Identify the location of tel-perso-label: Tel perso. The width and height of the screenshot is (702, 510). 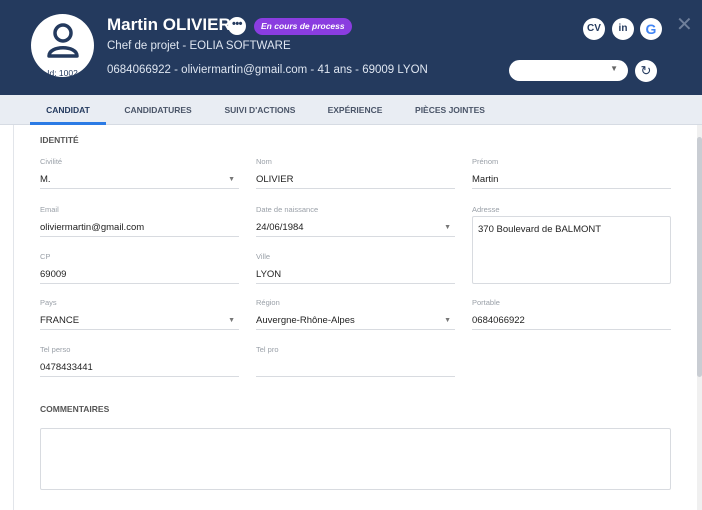
(55, 349).